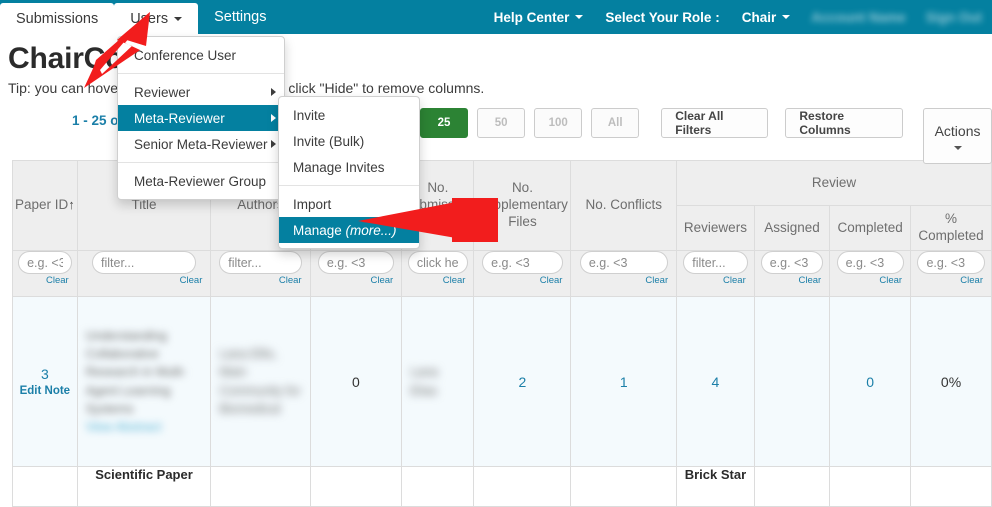 The width and height of the screenshot is (992, 507). I want to click on nav-tab-settings: Settings, so click(240, 17).